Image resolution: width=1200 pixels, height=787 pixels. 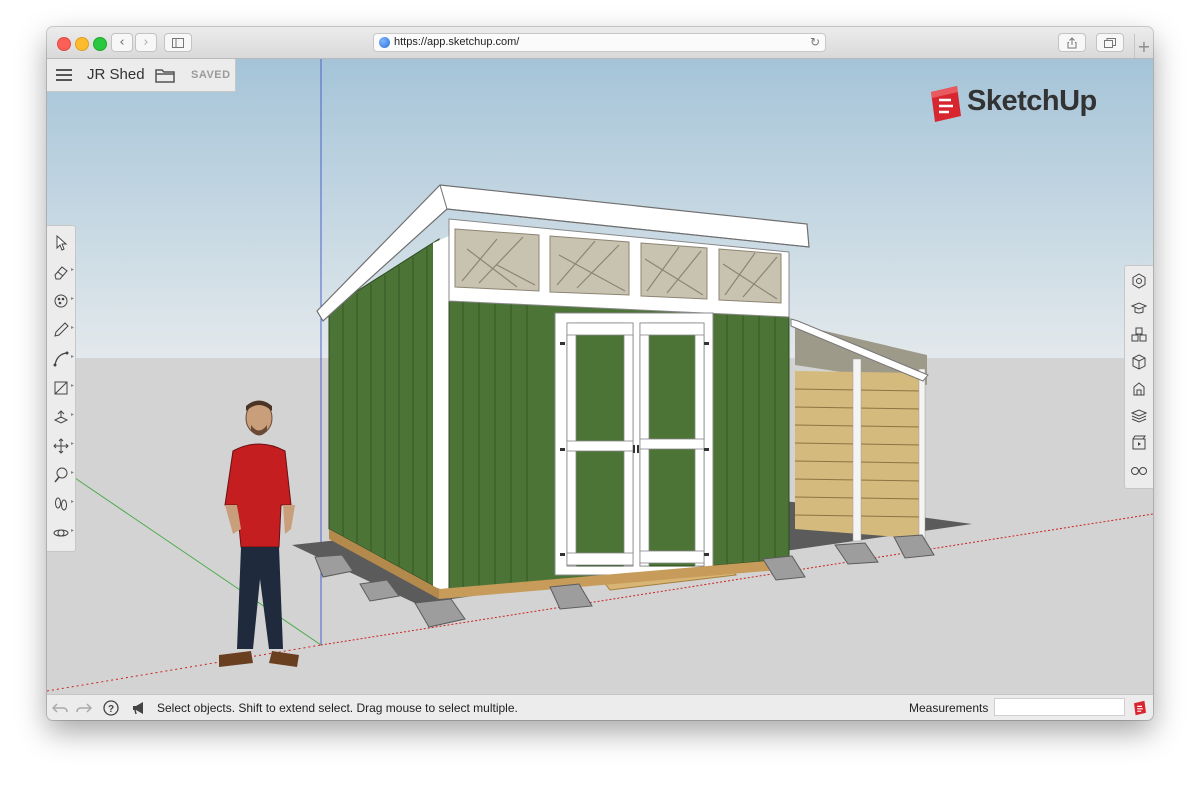 I want to click on undo-button, so click(x=60, y=708).